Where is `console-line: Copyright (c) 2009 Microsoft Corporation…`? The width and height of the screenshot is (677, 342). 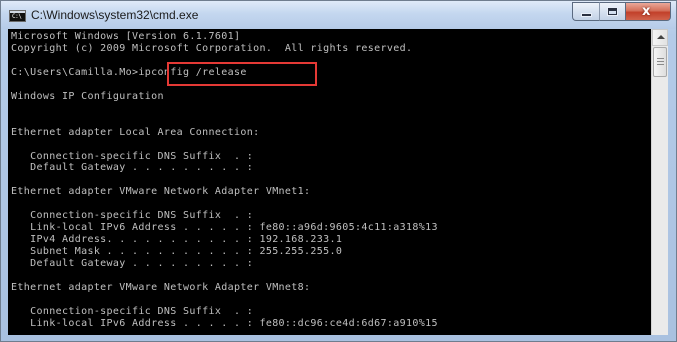
console-line: Copyright (c) 2009 Microsoft Corporation… is located at coordinates (212, 48).